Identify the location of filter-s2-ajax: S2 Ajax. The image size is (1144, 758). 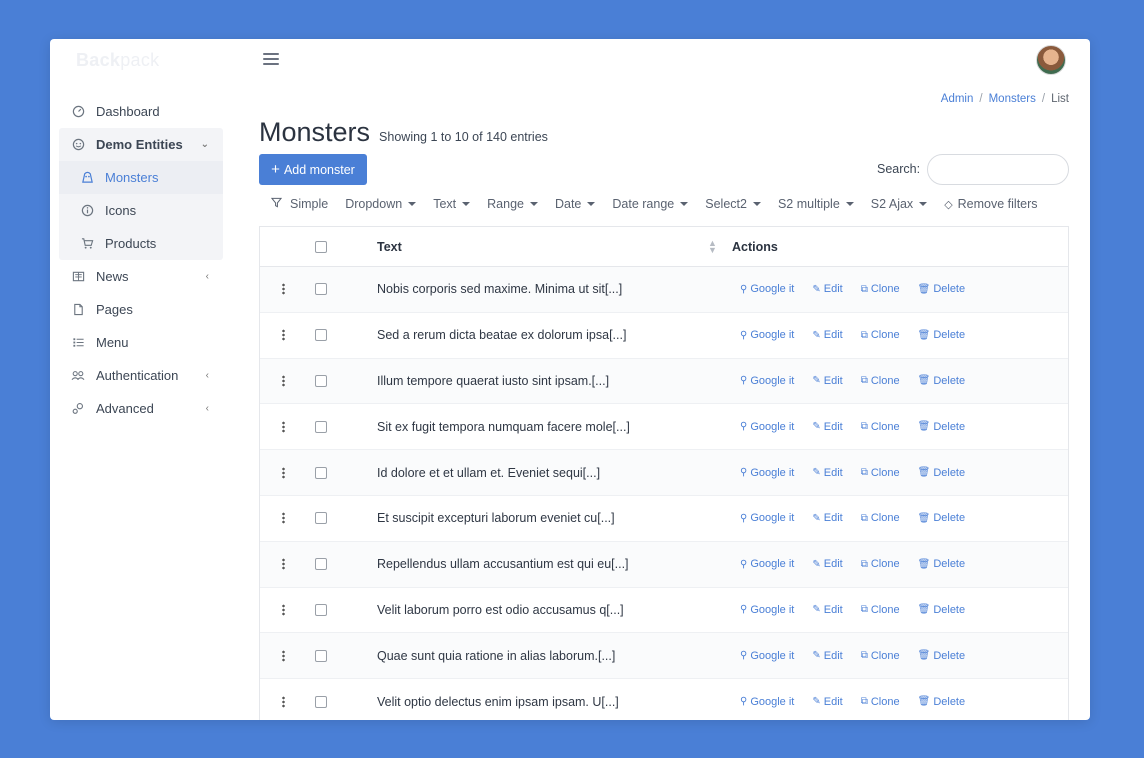
(899, 204).